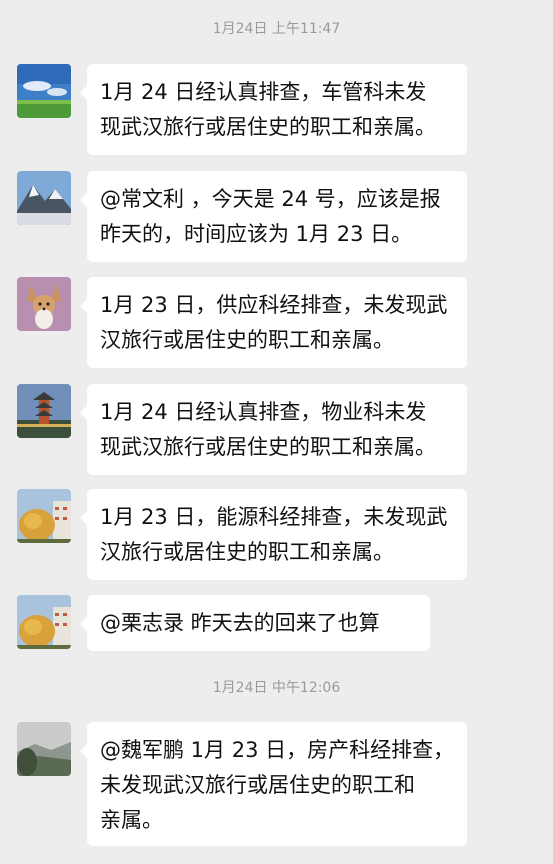 This screenshot has height=864, width=553. I want to click on message-line: 1月 23 日，供应科经排查，未发现武, so click(274, 305).